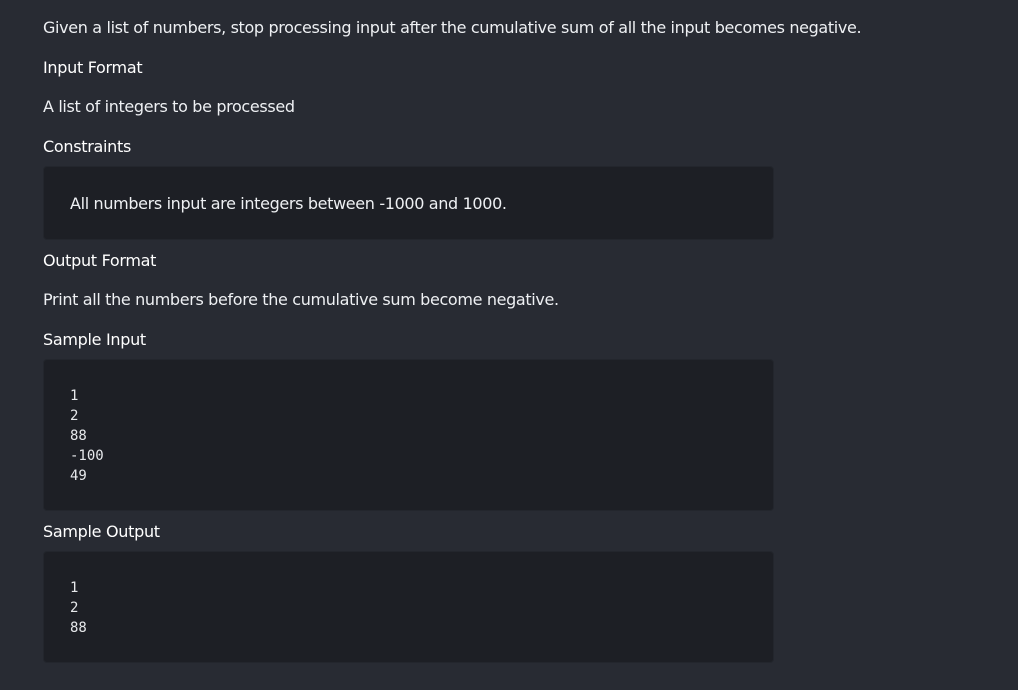 This screenshot has width=1018, height=690. What do you see at coordinates (78, 476) in the screenshot?
I see `code-line: 49` at bounding box center [78, 476].